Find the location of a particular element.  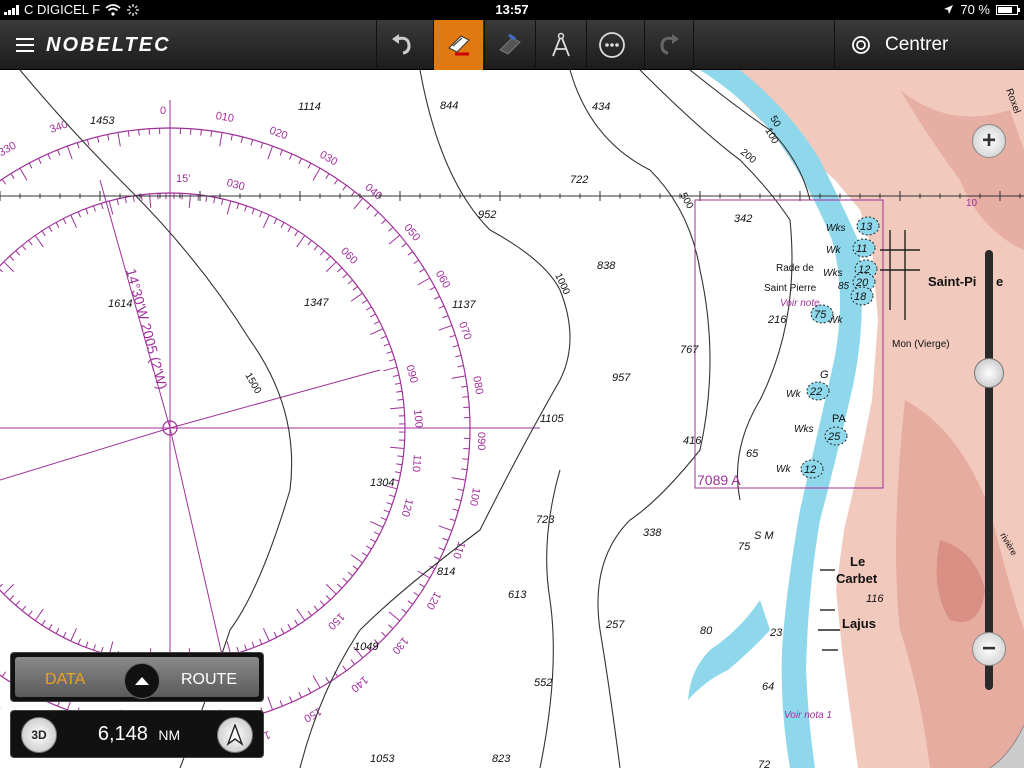

battery-icon is located at coordinates (1008, 9).